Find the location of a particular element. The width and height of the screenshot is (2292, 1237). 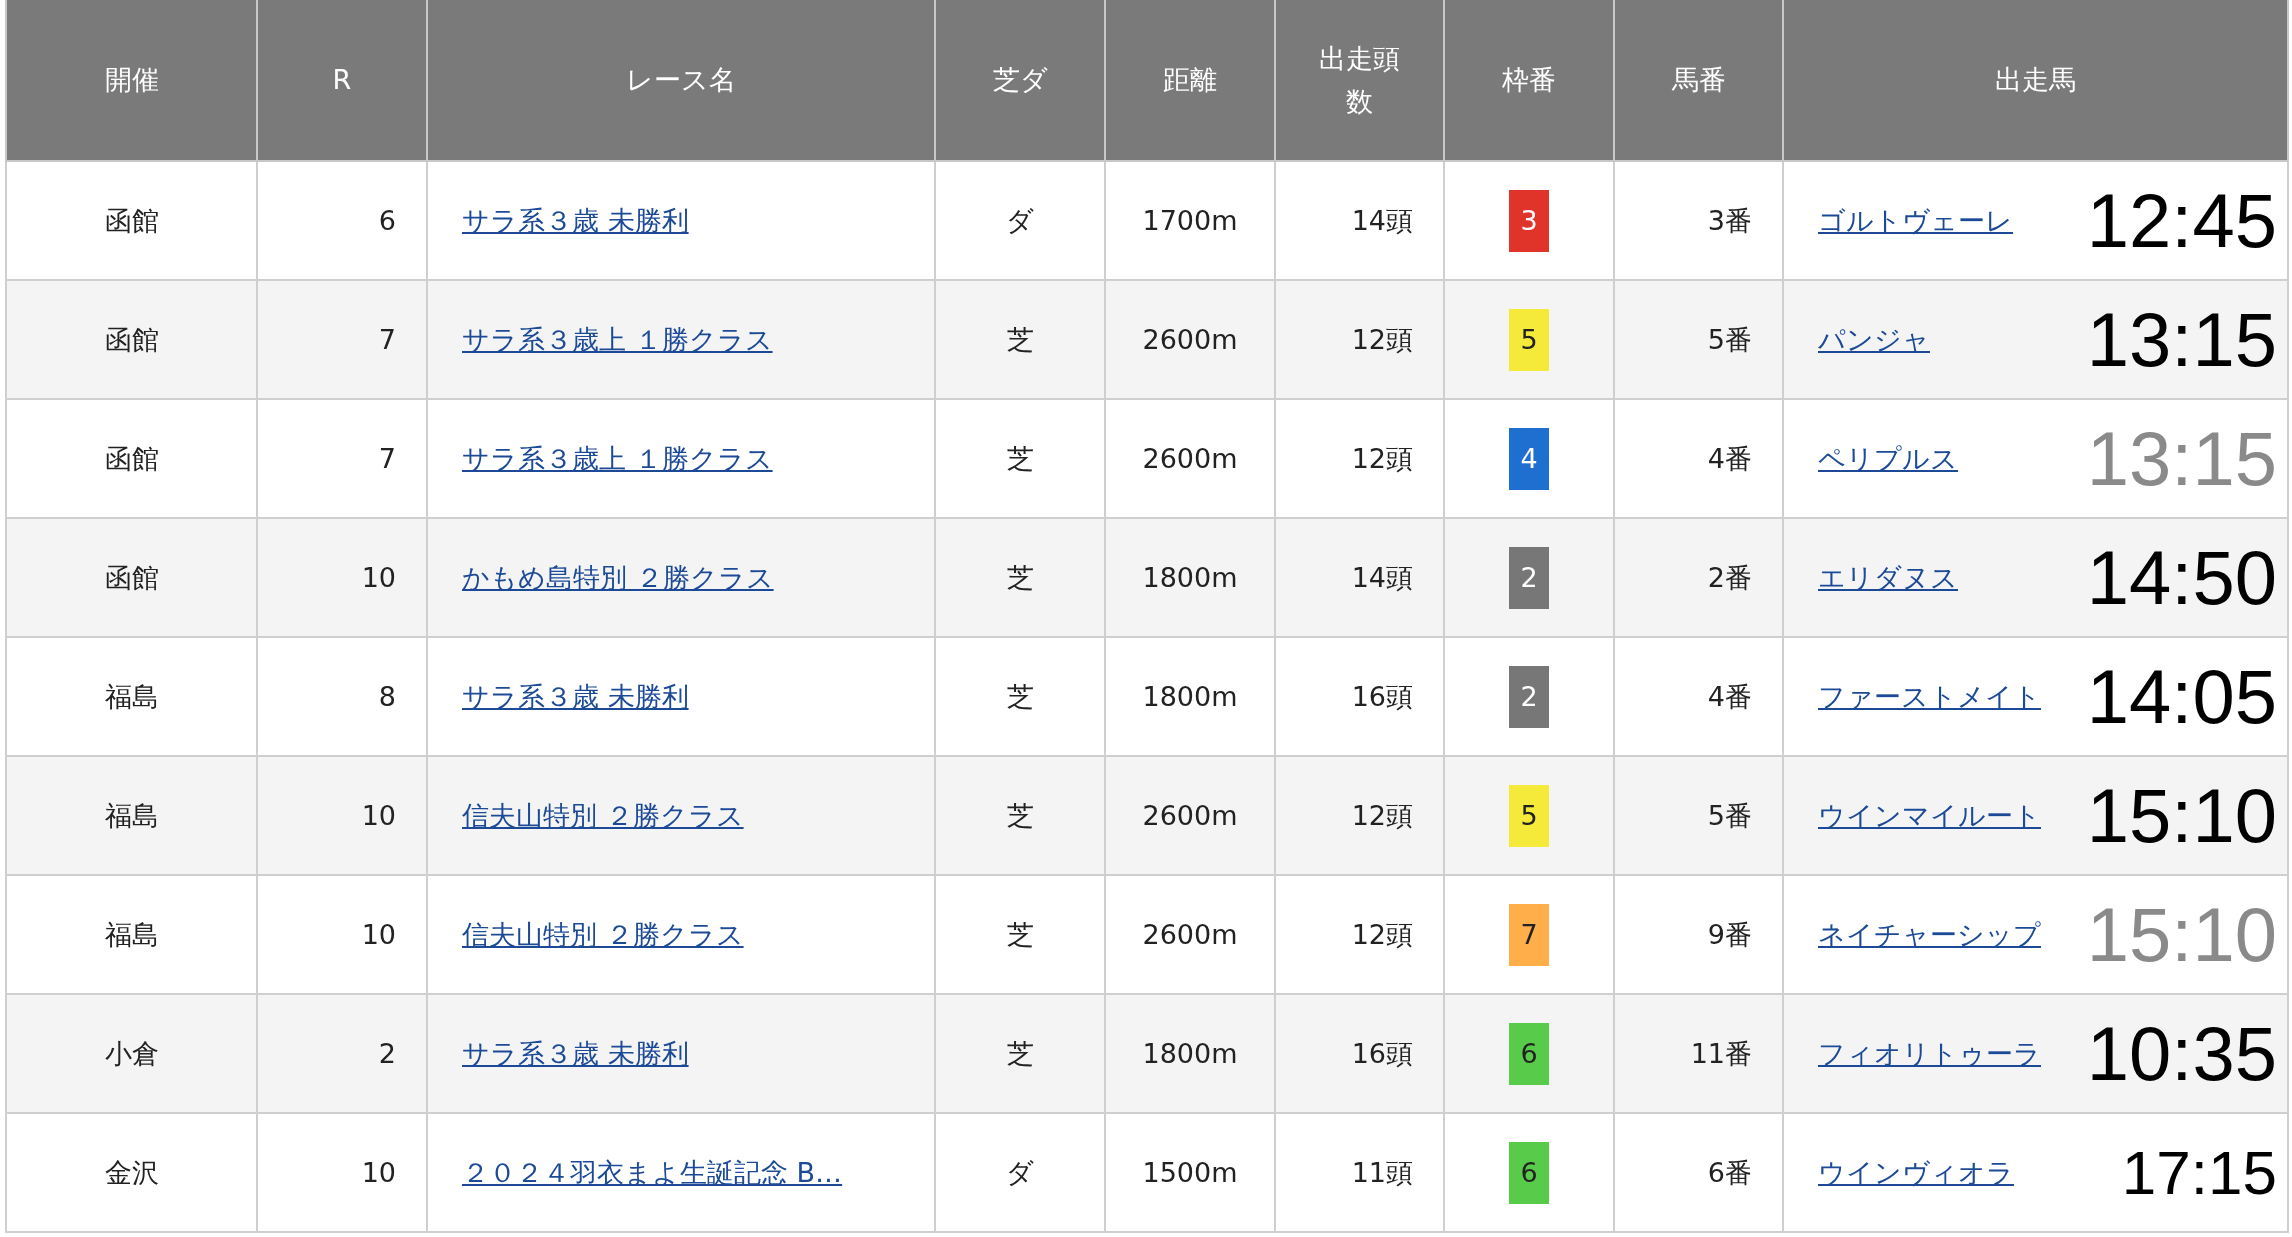

column-header: 枠番 is located at coordinates (1529, 80).